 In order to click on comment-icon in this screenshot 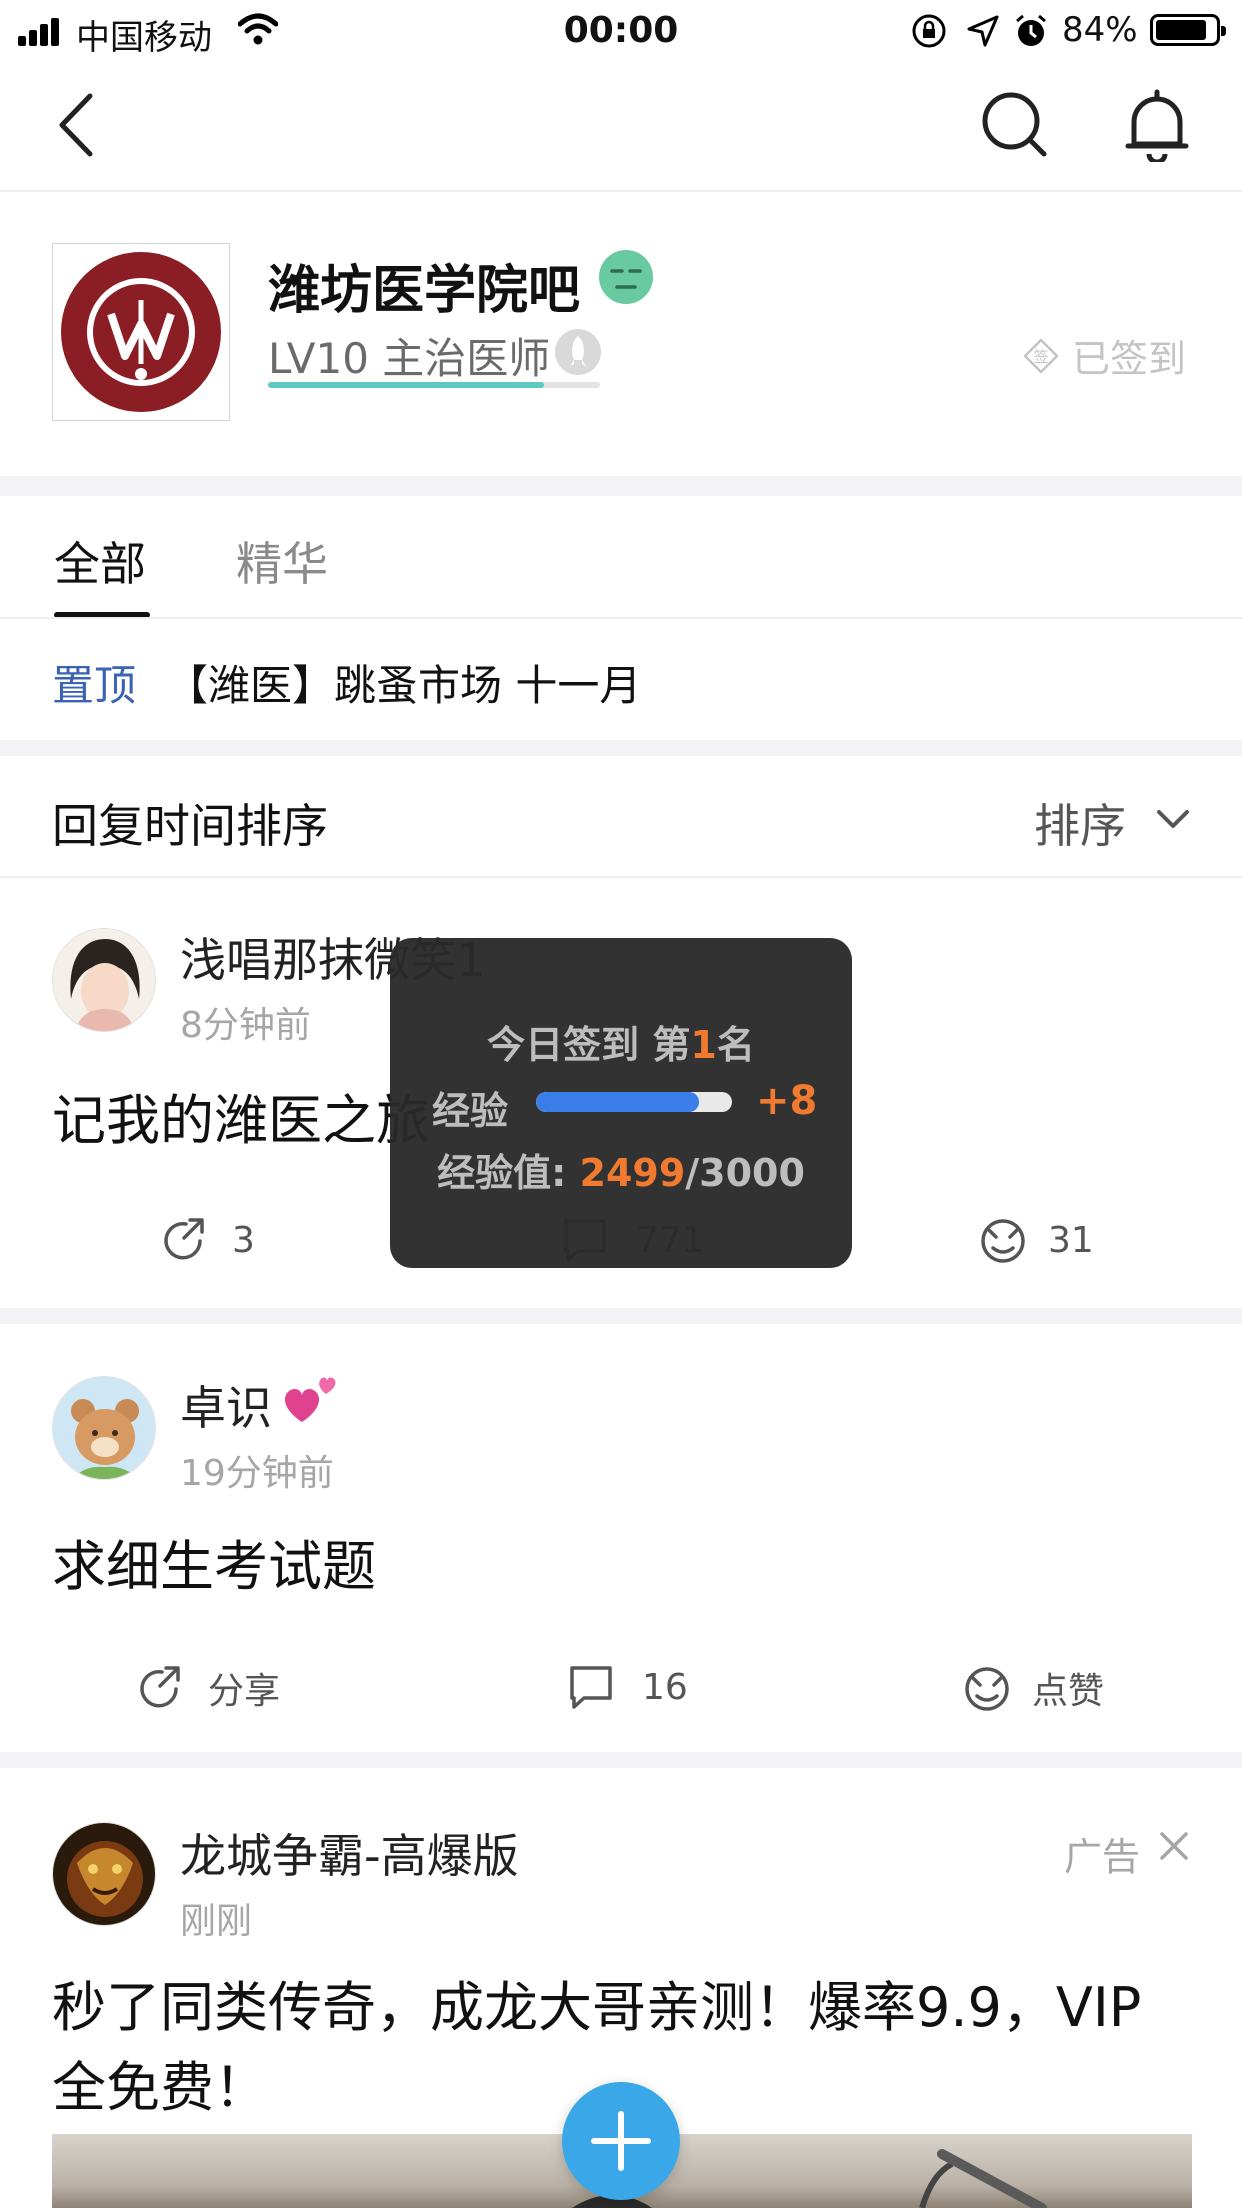, I will do `click(591, 1687)`.